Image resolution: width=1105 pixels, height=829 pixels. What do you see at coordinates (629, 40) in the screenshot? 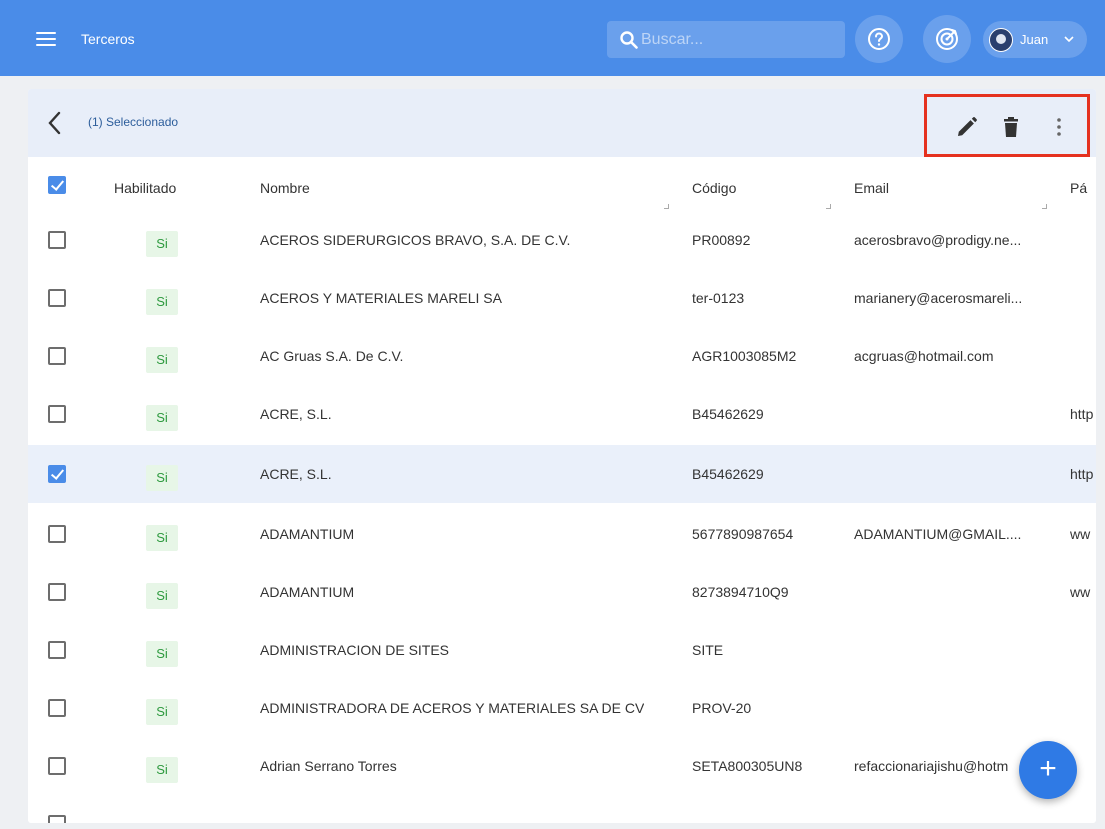
I see `search-icon` at bounding box center [629, 40].